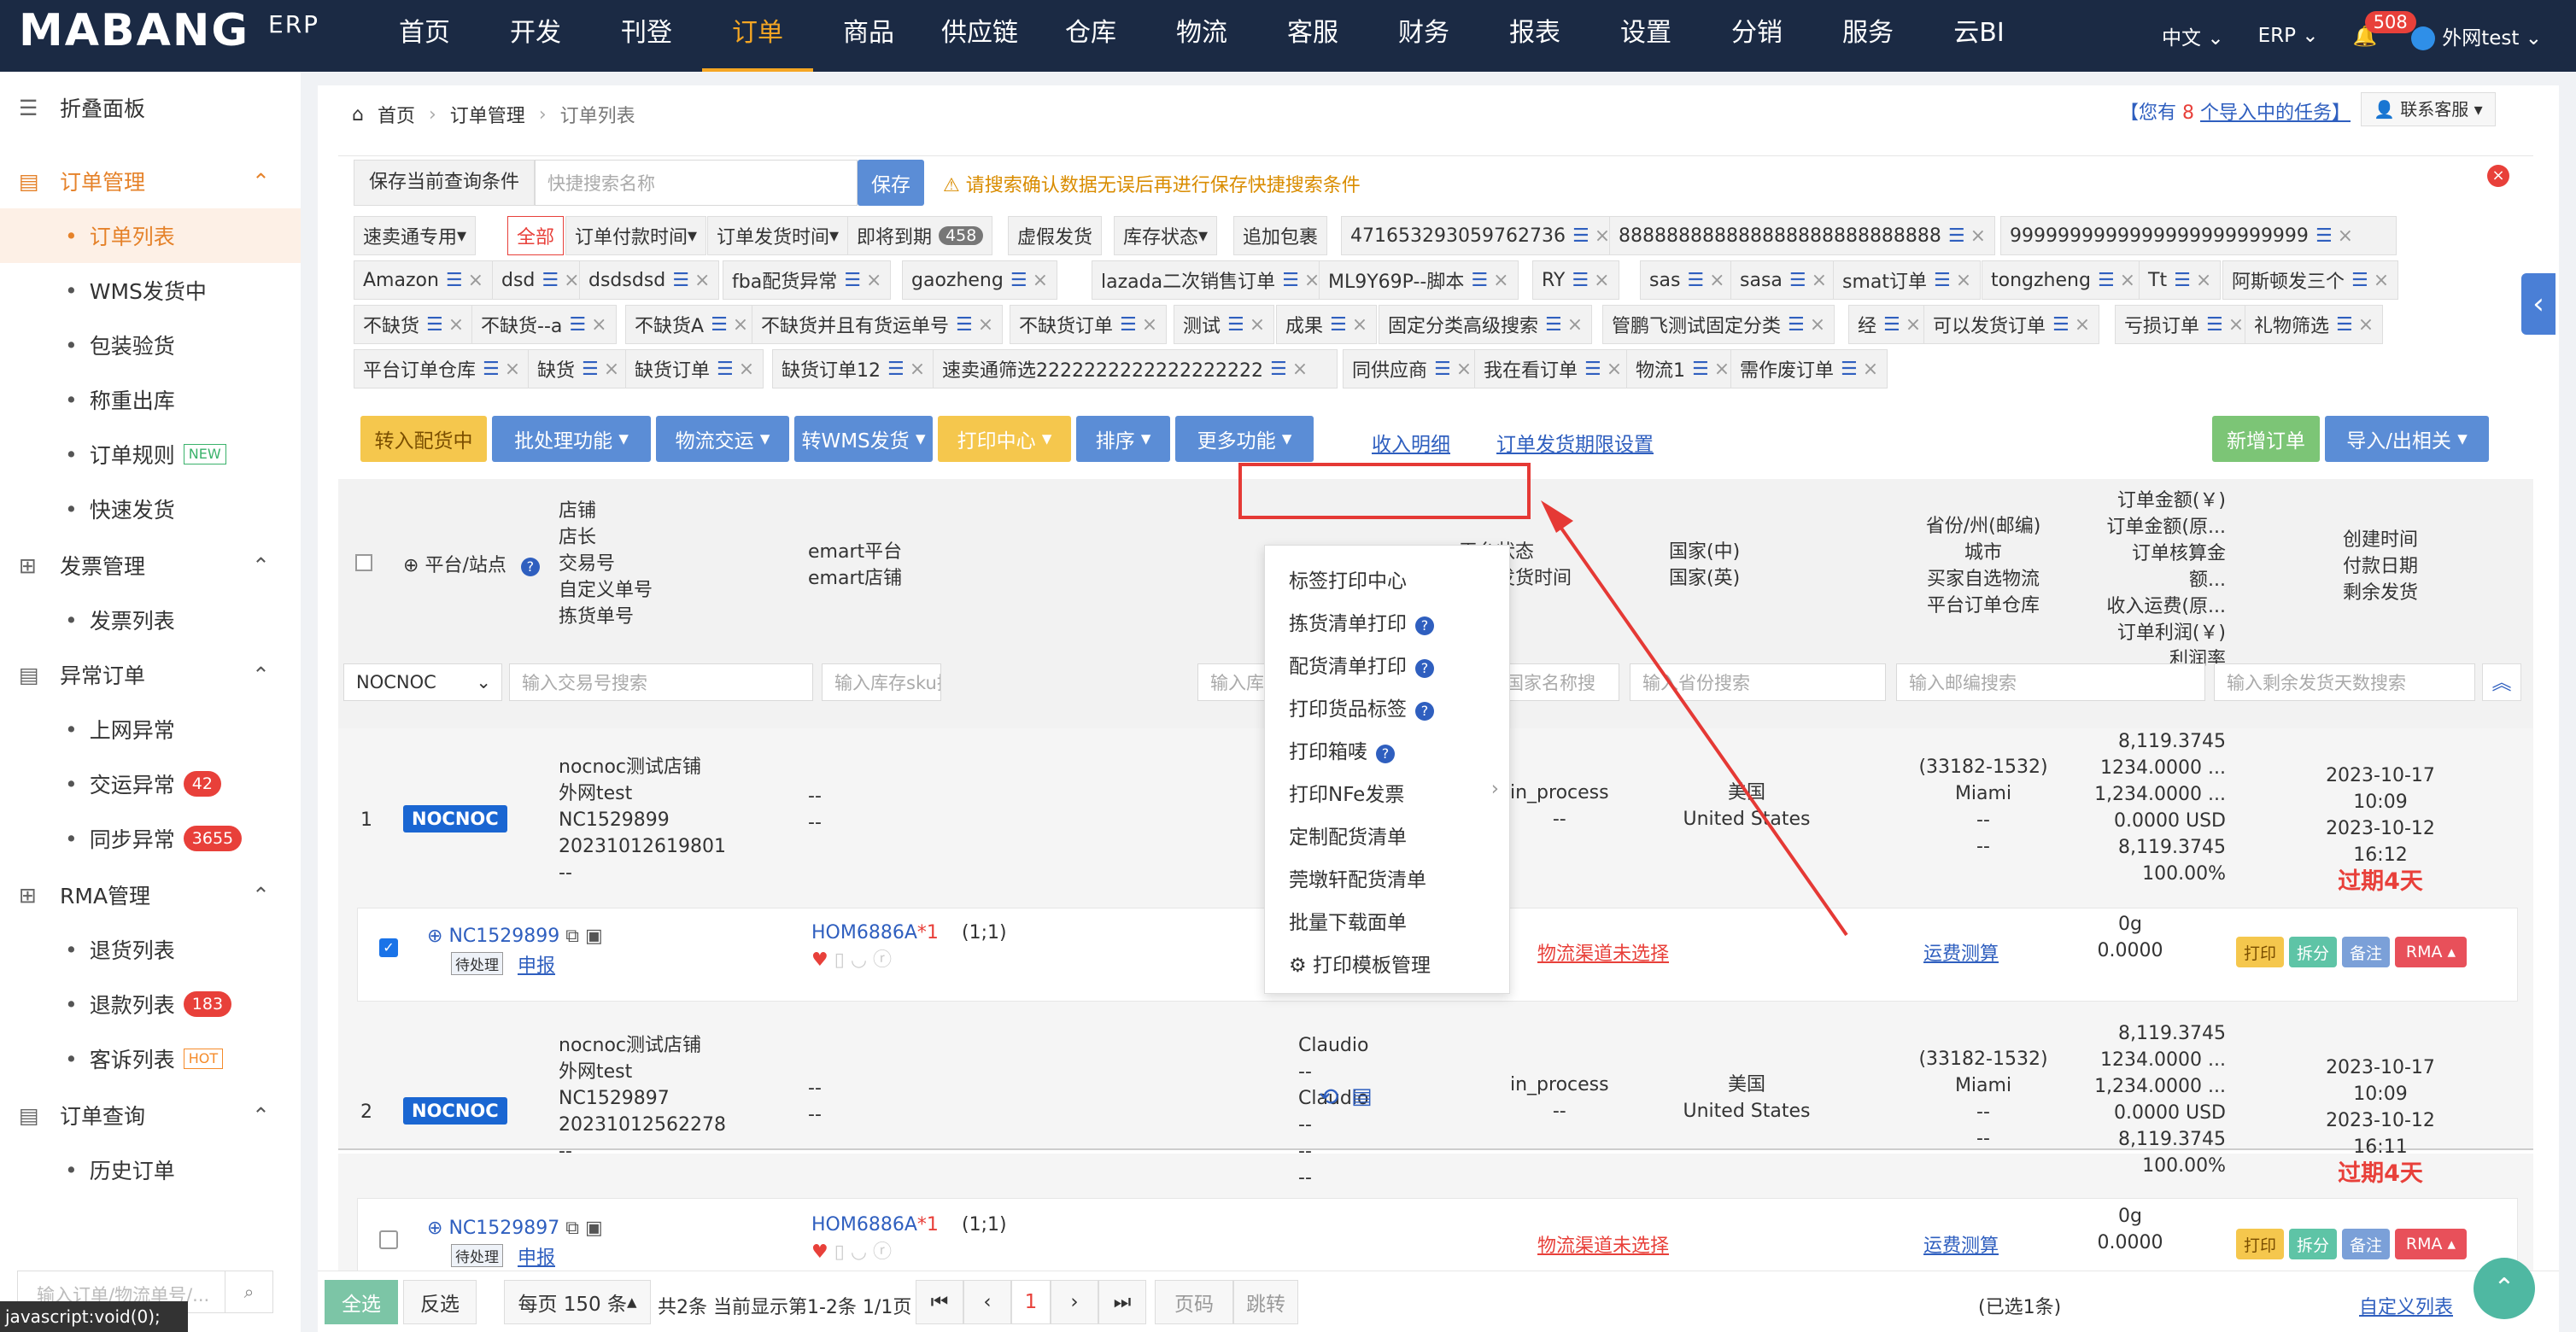 The width and height of the screenshot is (2576, 1332). I want to click on user-menu: 外网test ⌄, so click(2476, 36).